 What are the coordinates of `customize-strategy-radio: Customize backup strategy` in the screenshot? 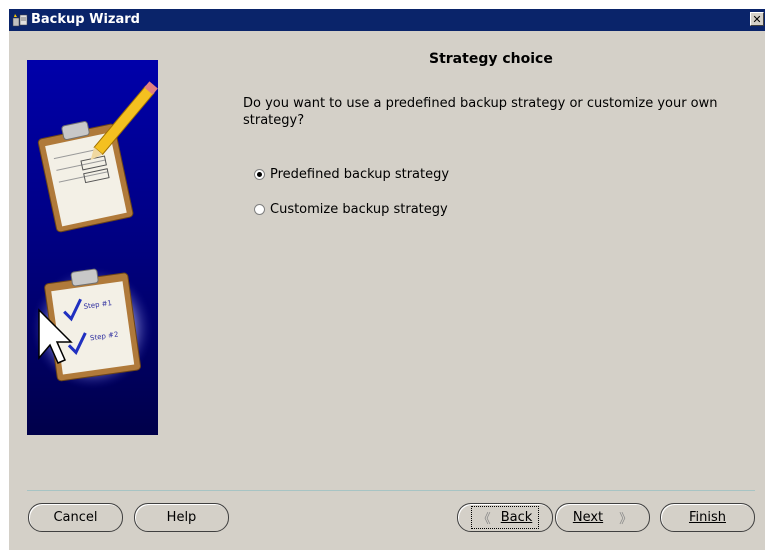 It's located at (351, 209).